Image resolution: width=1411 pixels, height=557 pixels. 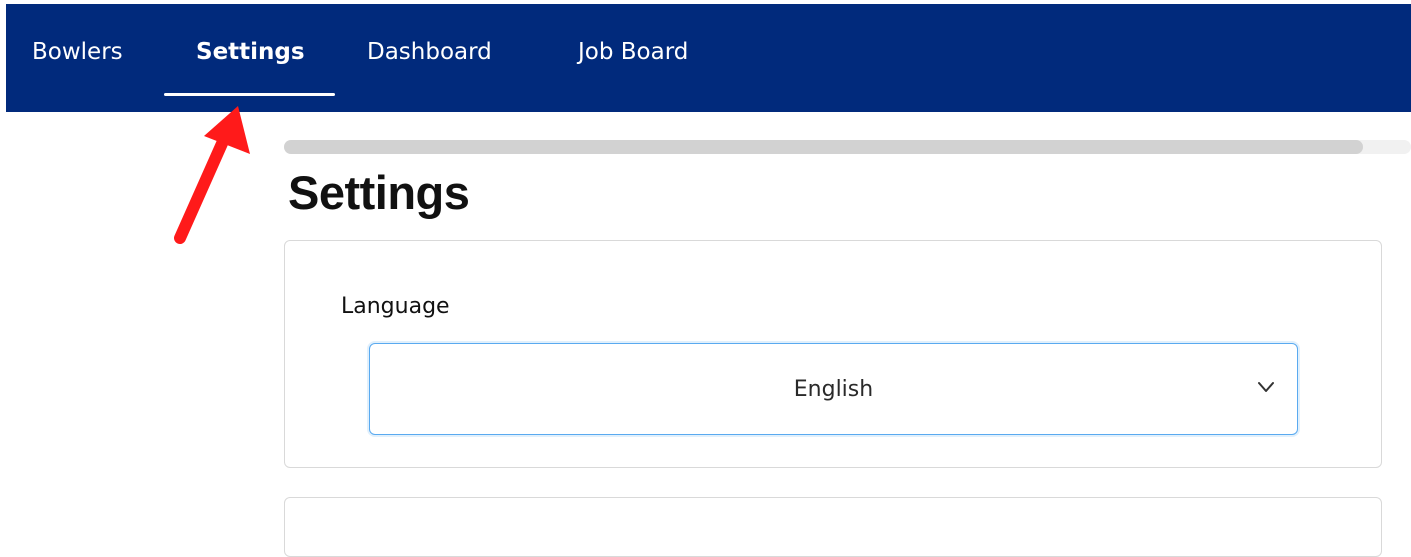 I want to click on nav-item-dashboard: Dashboard, so click(x=429, y=52).